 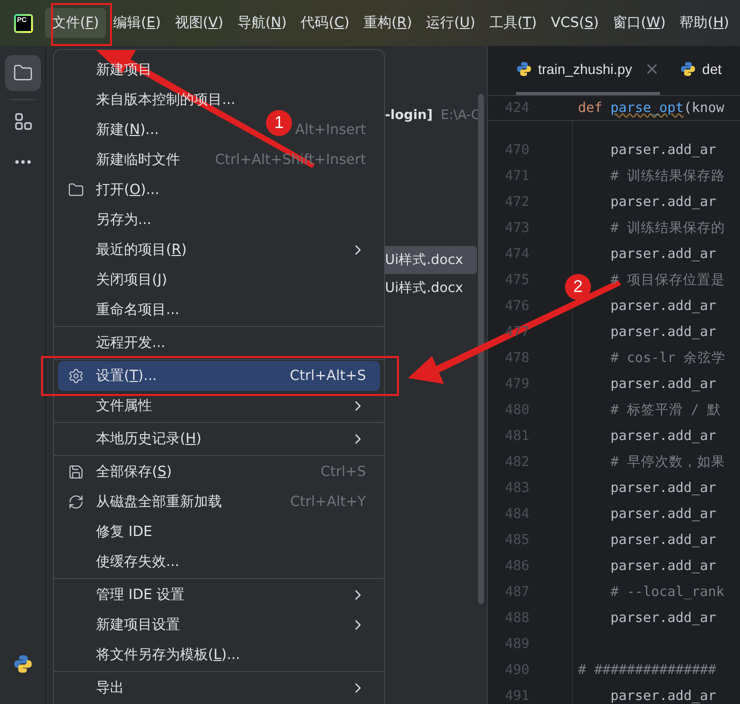 What do you see at coordinates (704, 23) in the screenshot?
I see `menu-bar-item: 帮助(H)` at bounding box center [704, 23].